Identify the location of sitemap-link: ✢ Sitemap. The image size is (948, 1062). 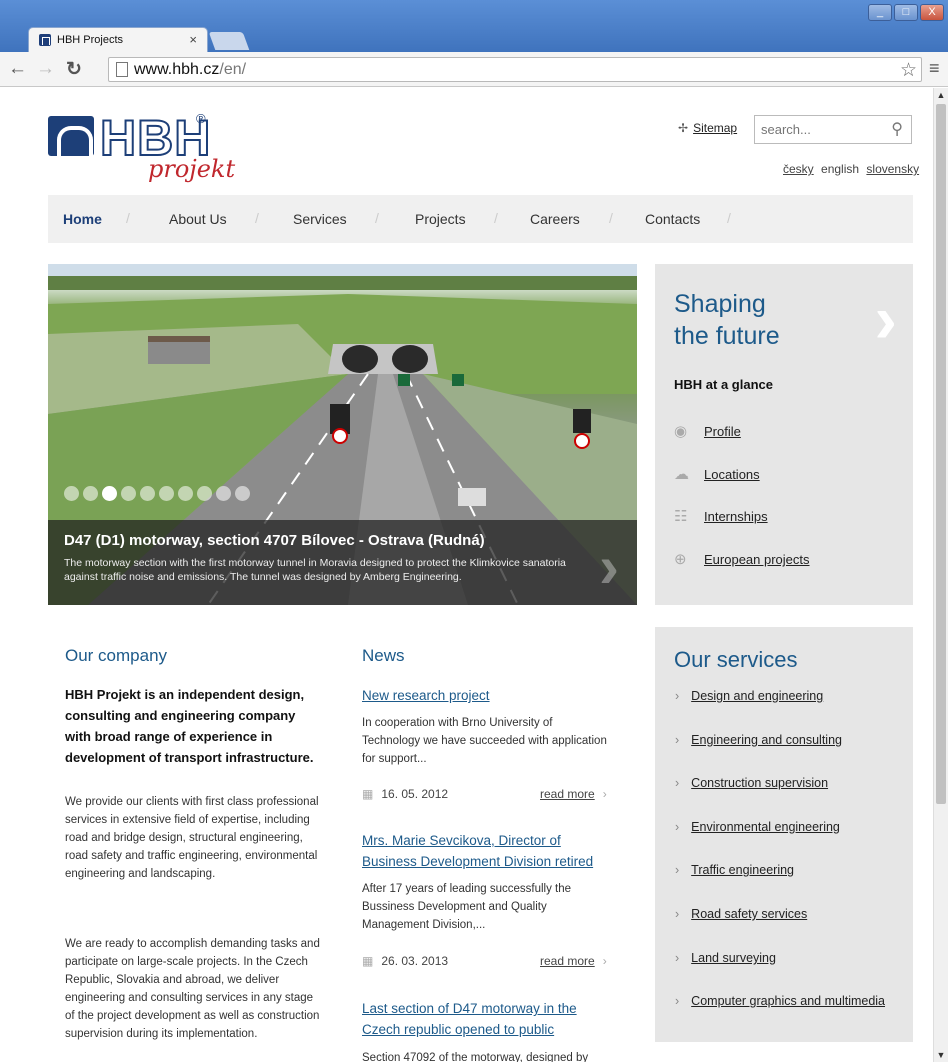
(707, 128).